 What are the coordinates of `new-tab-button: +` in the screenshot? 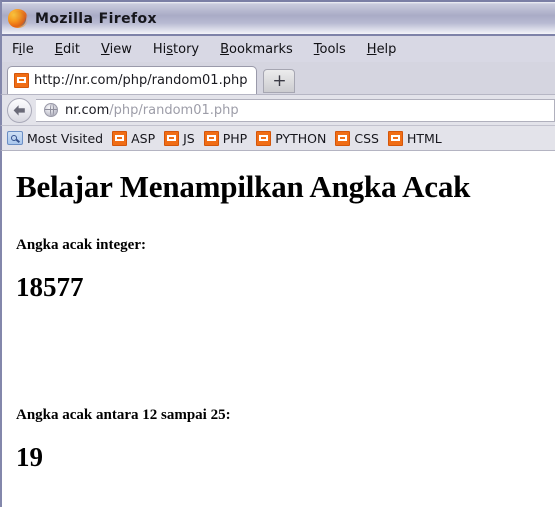 It's located at (279, 81).